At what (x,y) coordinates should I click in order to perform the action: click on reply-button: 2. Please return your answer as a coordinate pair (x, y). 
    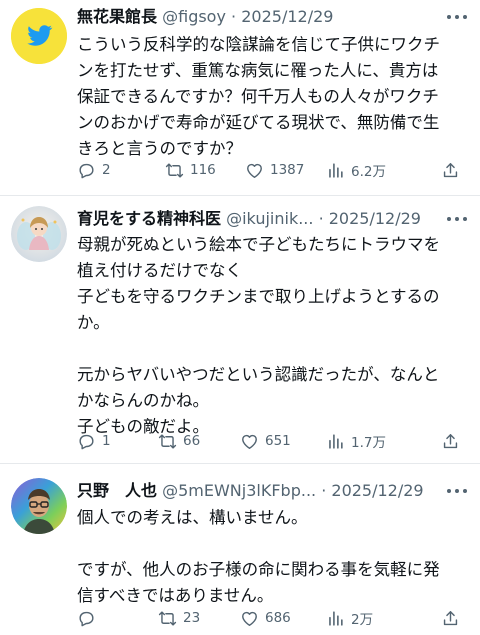
    Looking at the image, I should click on (94, 170).